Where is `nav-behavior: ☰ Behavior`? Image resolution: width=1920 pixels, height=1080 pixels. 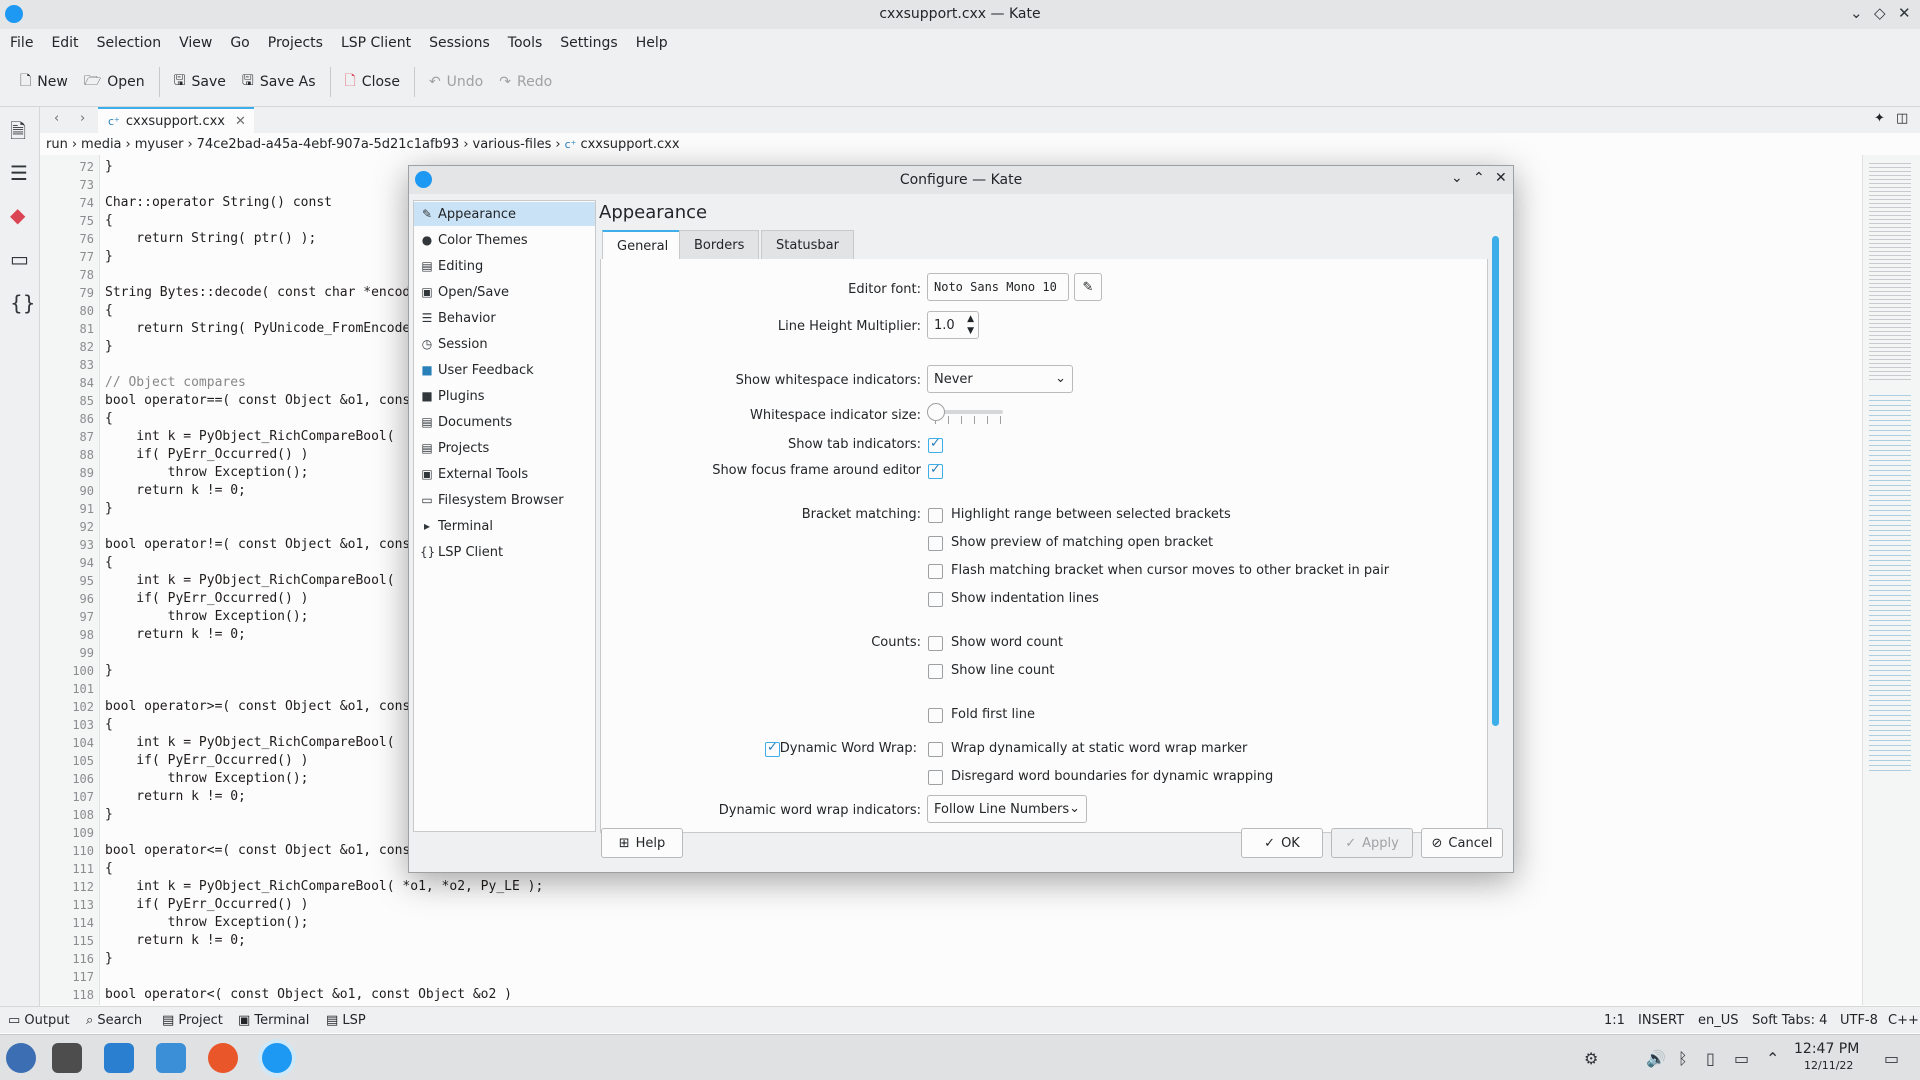 nav-behavior: ☰ Behavior is located at coordinates (504, 318).